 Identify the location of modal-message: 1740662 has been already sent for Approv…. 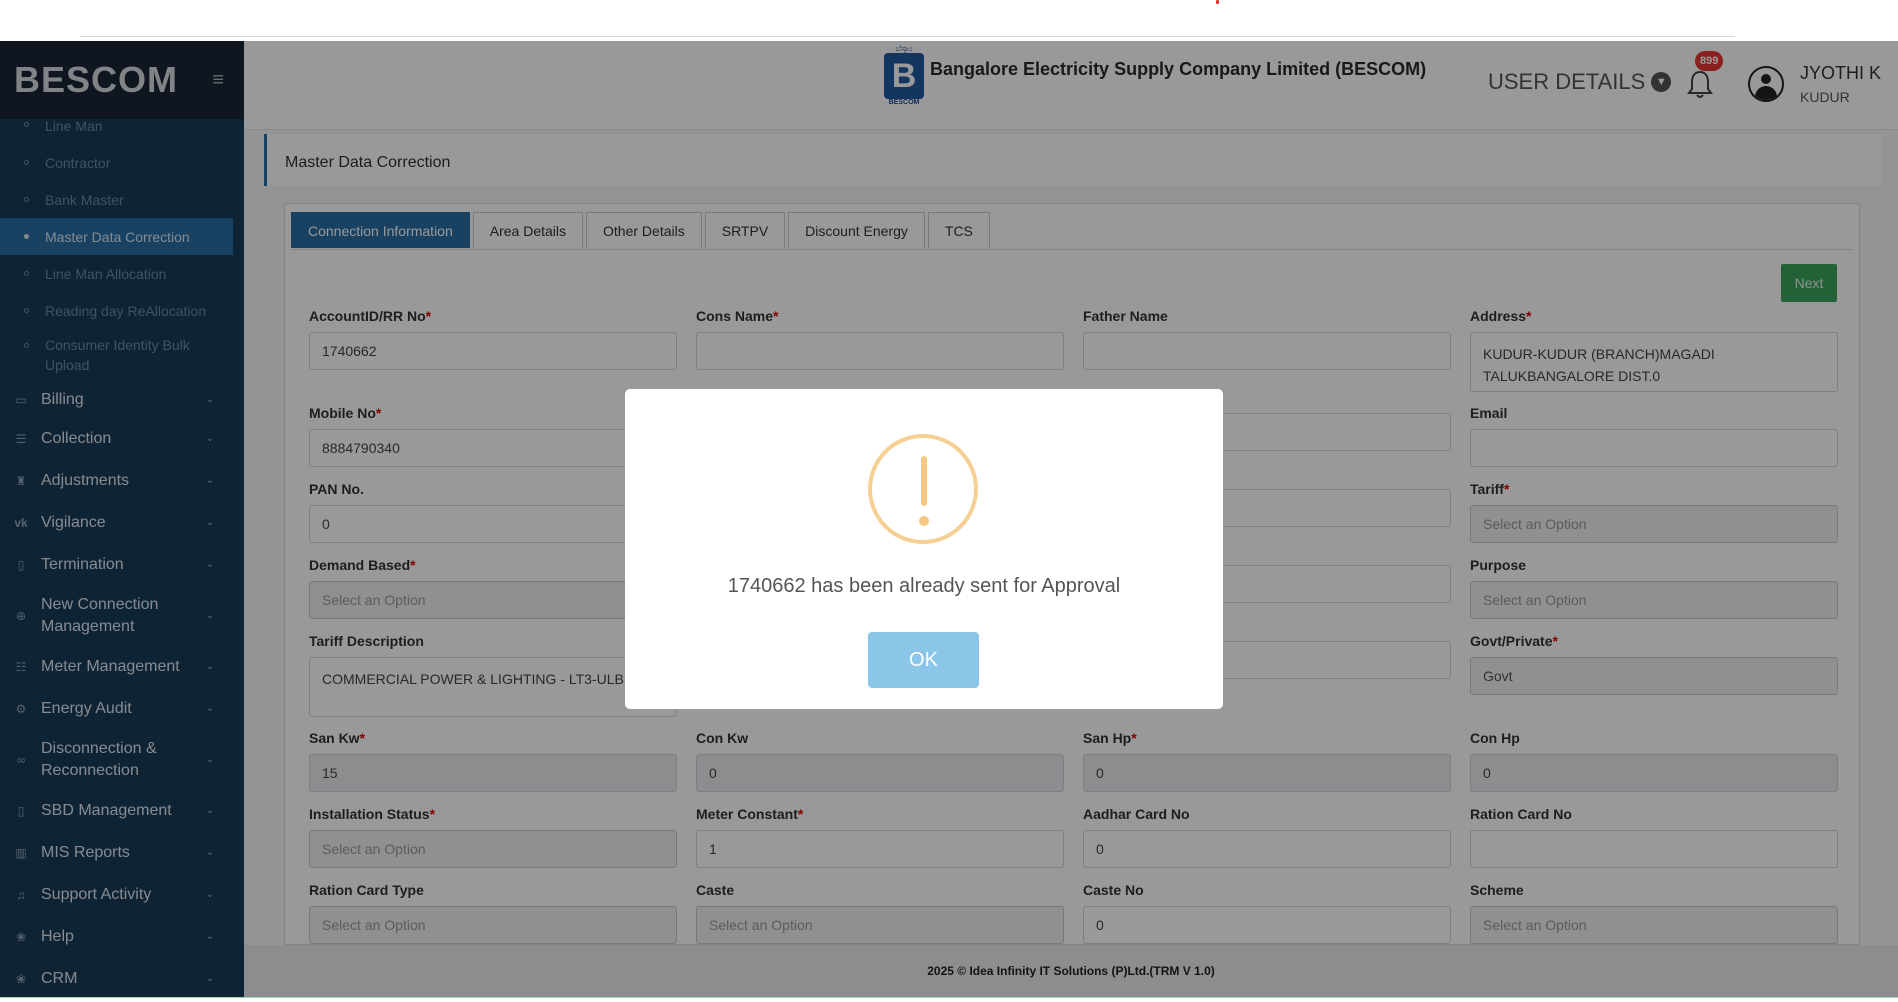
(924, 586).